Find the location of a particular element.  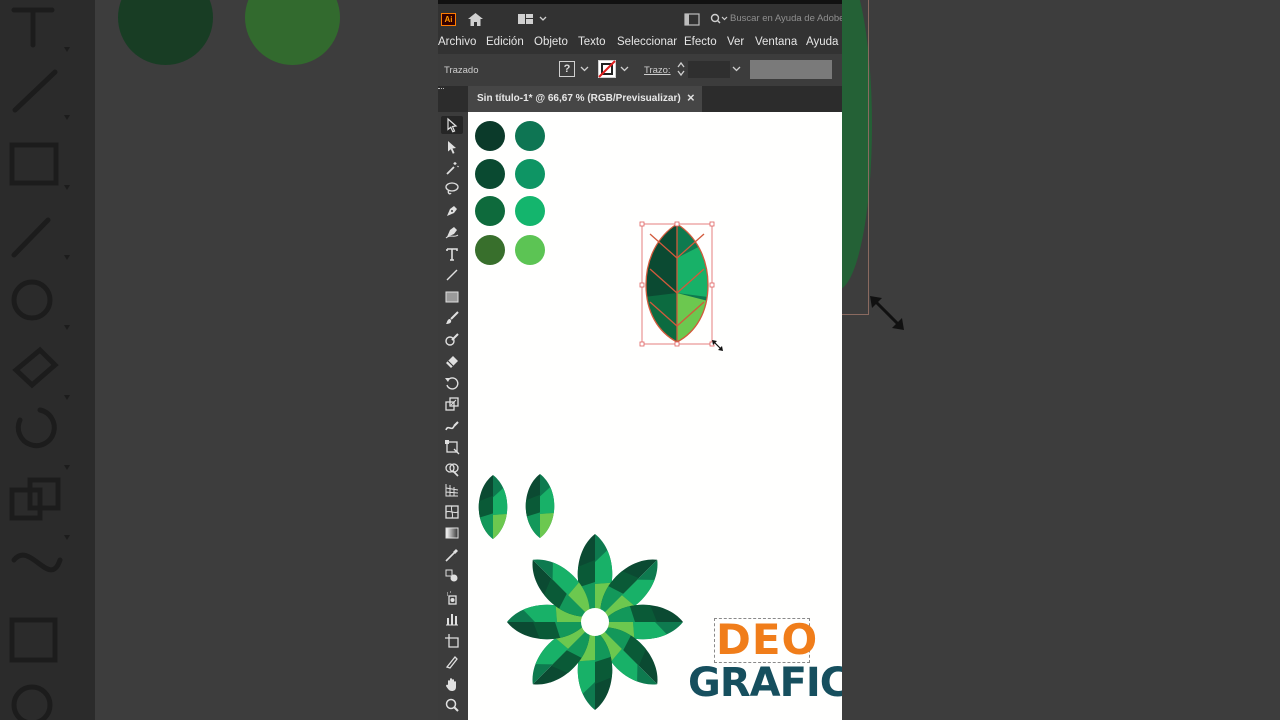

leaf-flower is located at coordinates (595, 622).